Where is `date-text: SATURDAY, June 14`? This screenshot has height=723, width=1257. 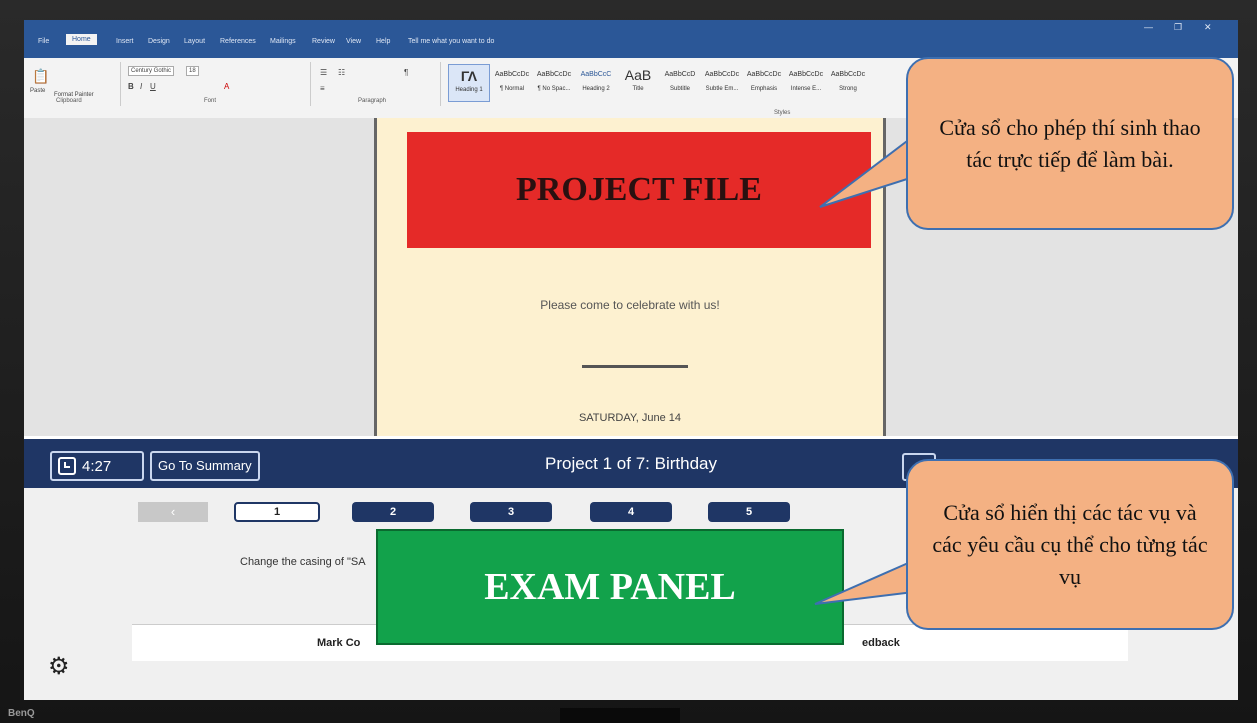 date-text: SATURDAY, June 14 is located at coordinates (630, 418).